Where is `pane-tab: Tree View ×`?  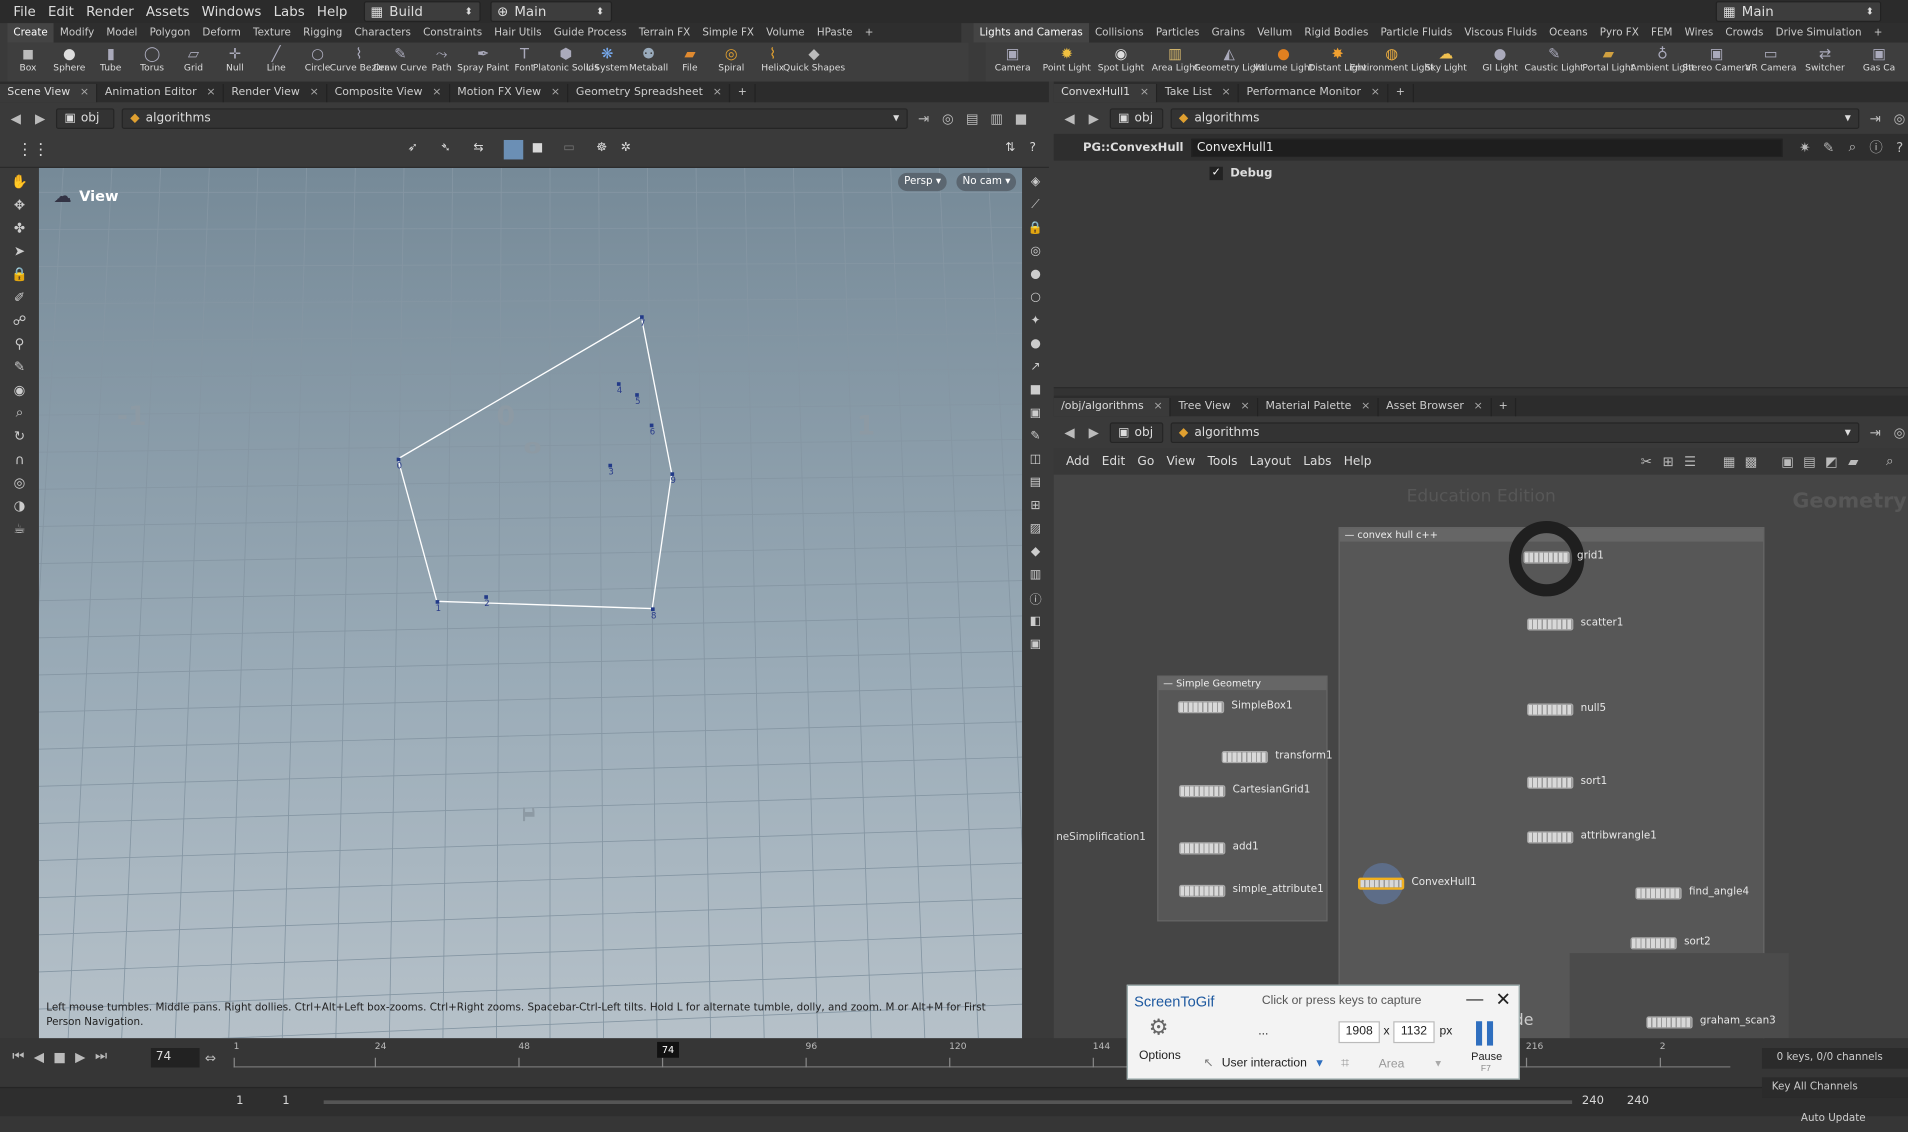
pane-tab: Tree View × is located at coordinates (1215, 407).